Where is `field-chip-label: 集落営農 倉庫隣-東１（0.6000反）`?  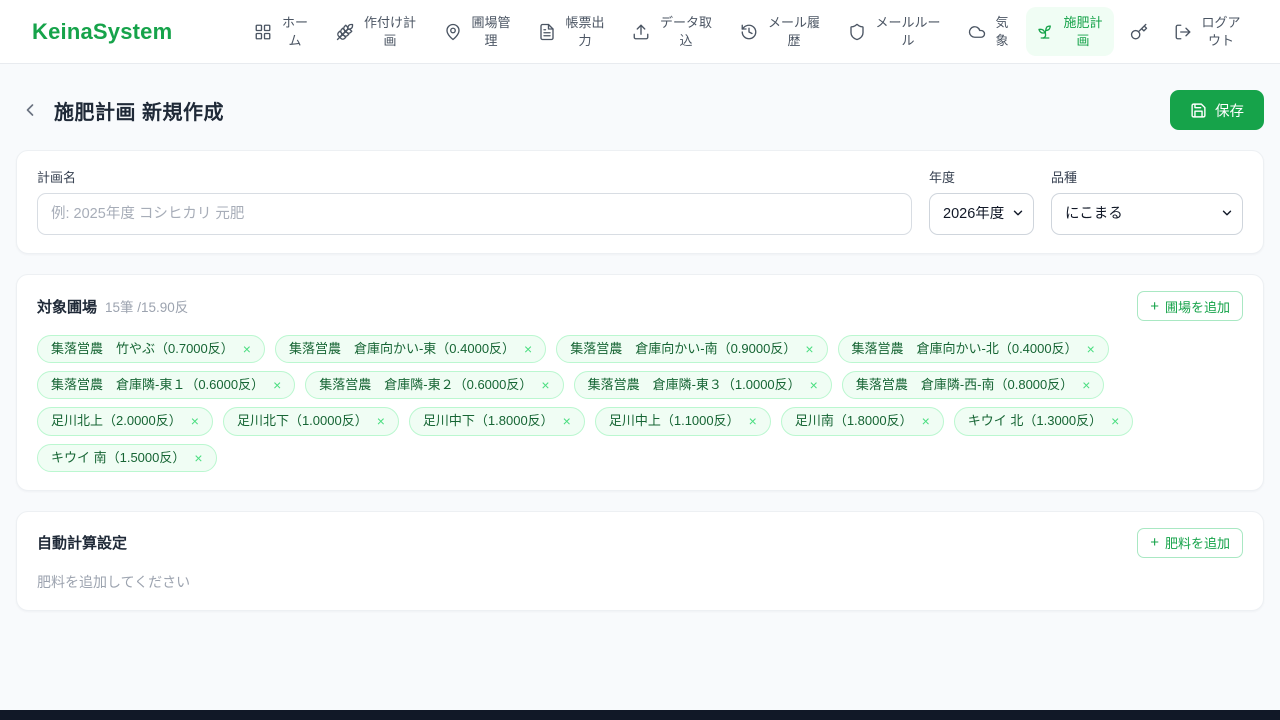
field-chip-label: 集落営農 倉庫隣-東１（0.6000反） is located at coordinates (158, 385).